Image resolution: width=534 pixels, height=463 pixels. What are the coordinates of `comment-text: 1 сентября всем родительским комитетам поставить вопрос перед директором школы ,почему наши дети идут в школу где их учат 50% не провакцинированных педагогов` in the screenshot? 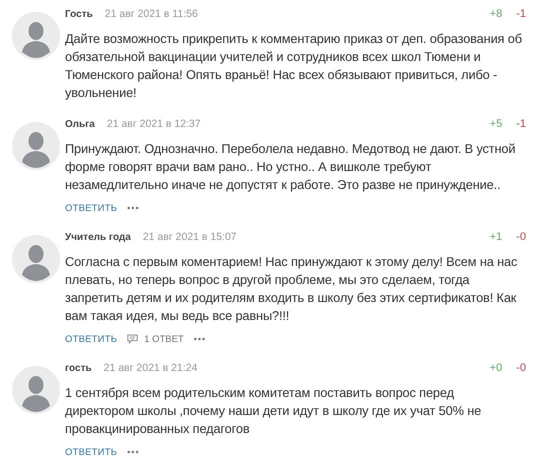 It's located at (273, 411).